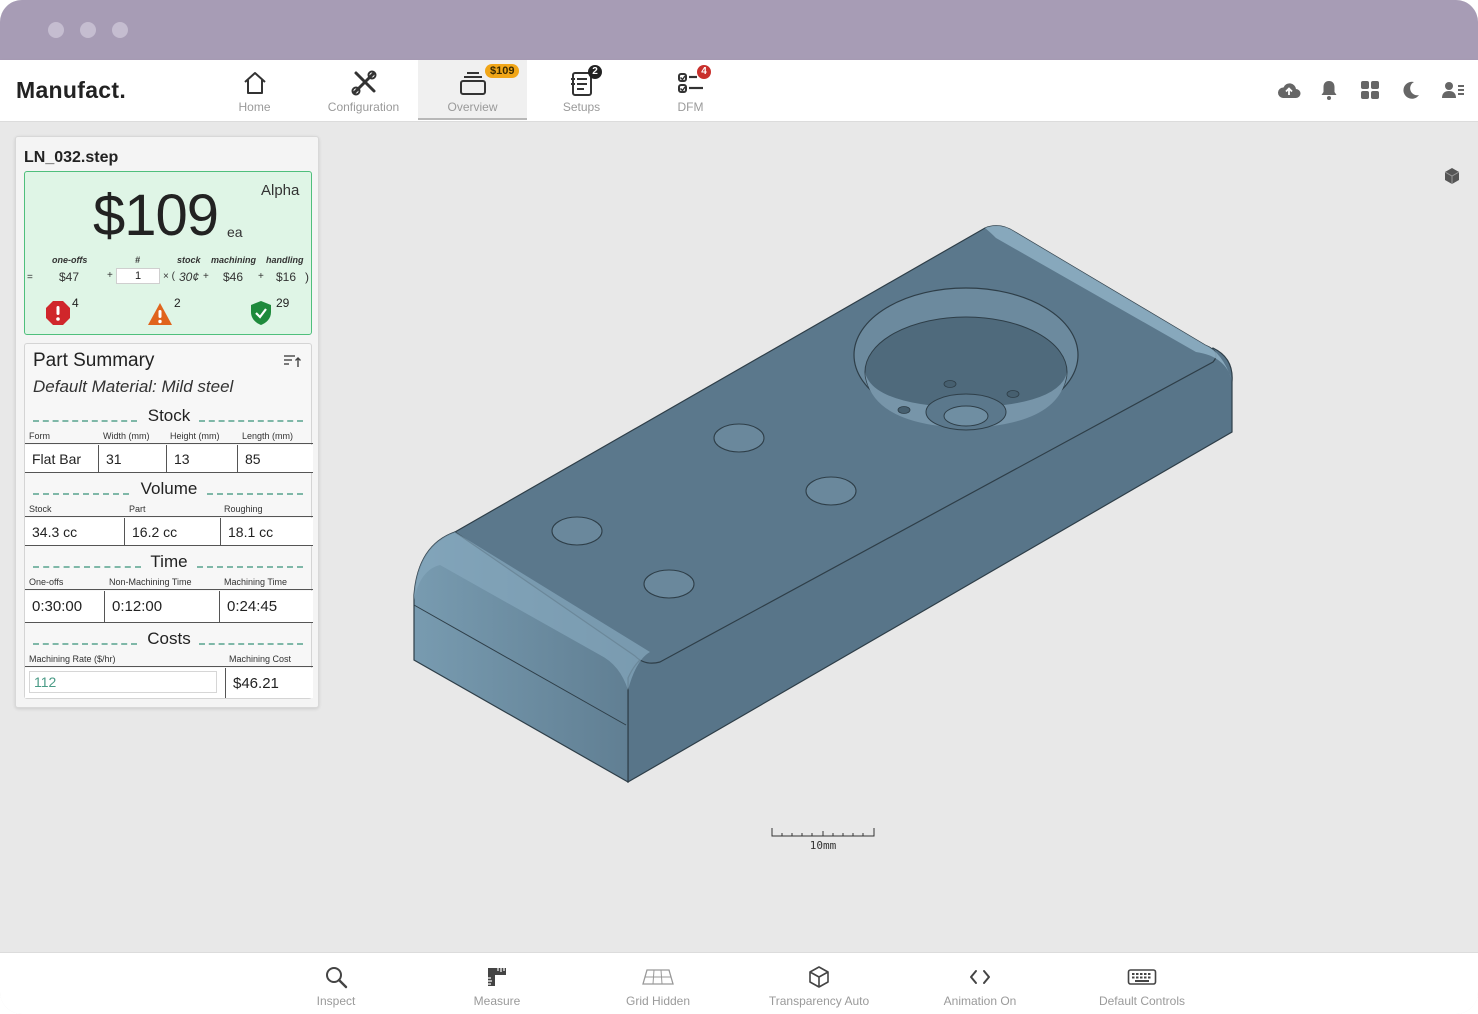  Describe the element at coordinates (581, 90) in the screenshot. I see `tab-setups: 2 Setups` at that location.